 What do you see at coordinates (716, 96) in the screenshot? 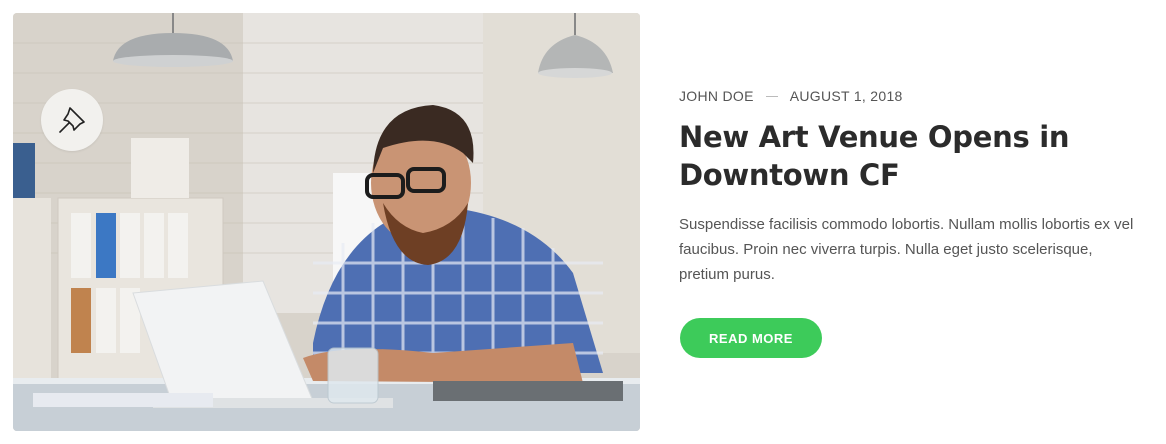
I see `post-author: JOHN DOE` at bounding box center [716, 96].